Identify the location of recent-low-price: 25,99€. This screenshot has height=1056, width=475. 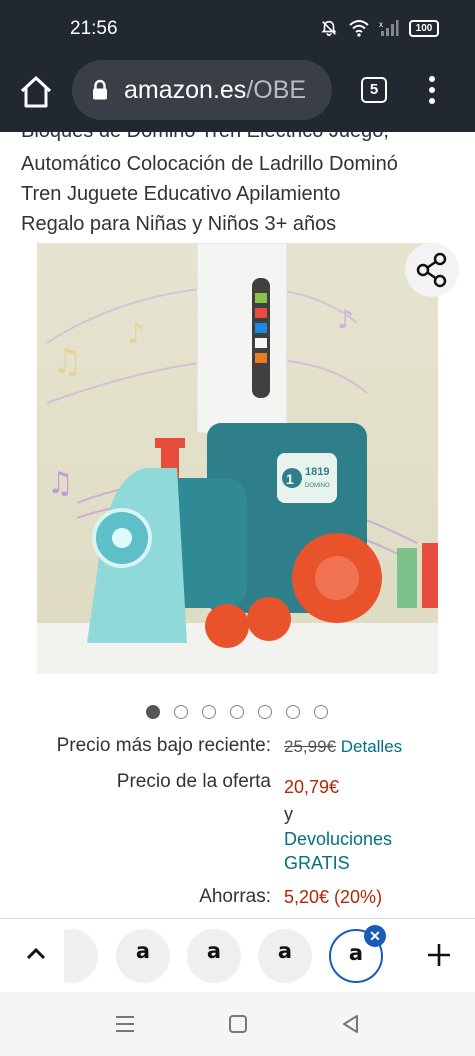
(310, 746).